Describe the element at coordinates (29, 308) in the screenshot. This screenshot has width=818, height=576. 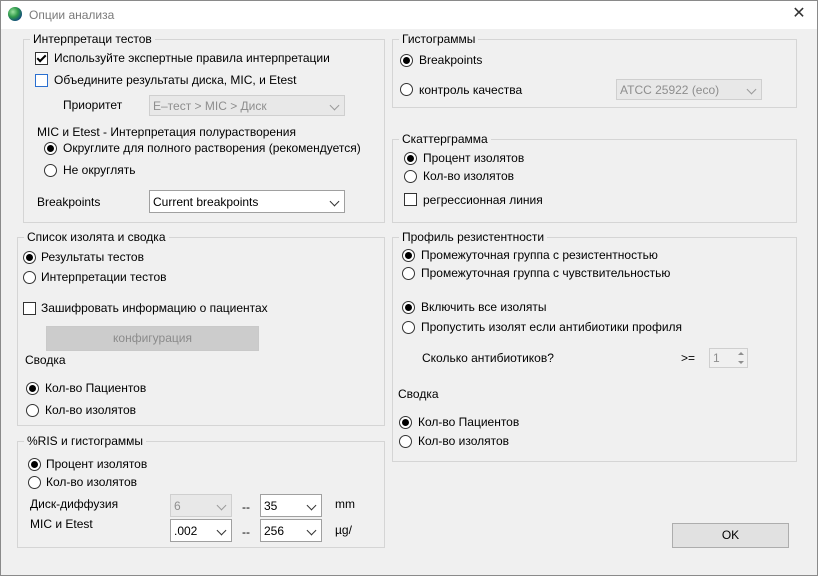
I see `encrypt-checkbox` at that location.